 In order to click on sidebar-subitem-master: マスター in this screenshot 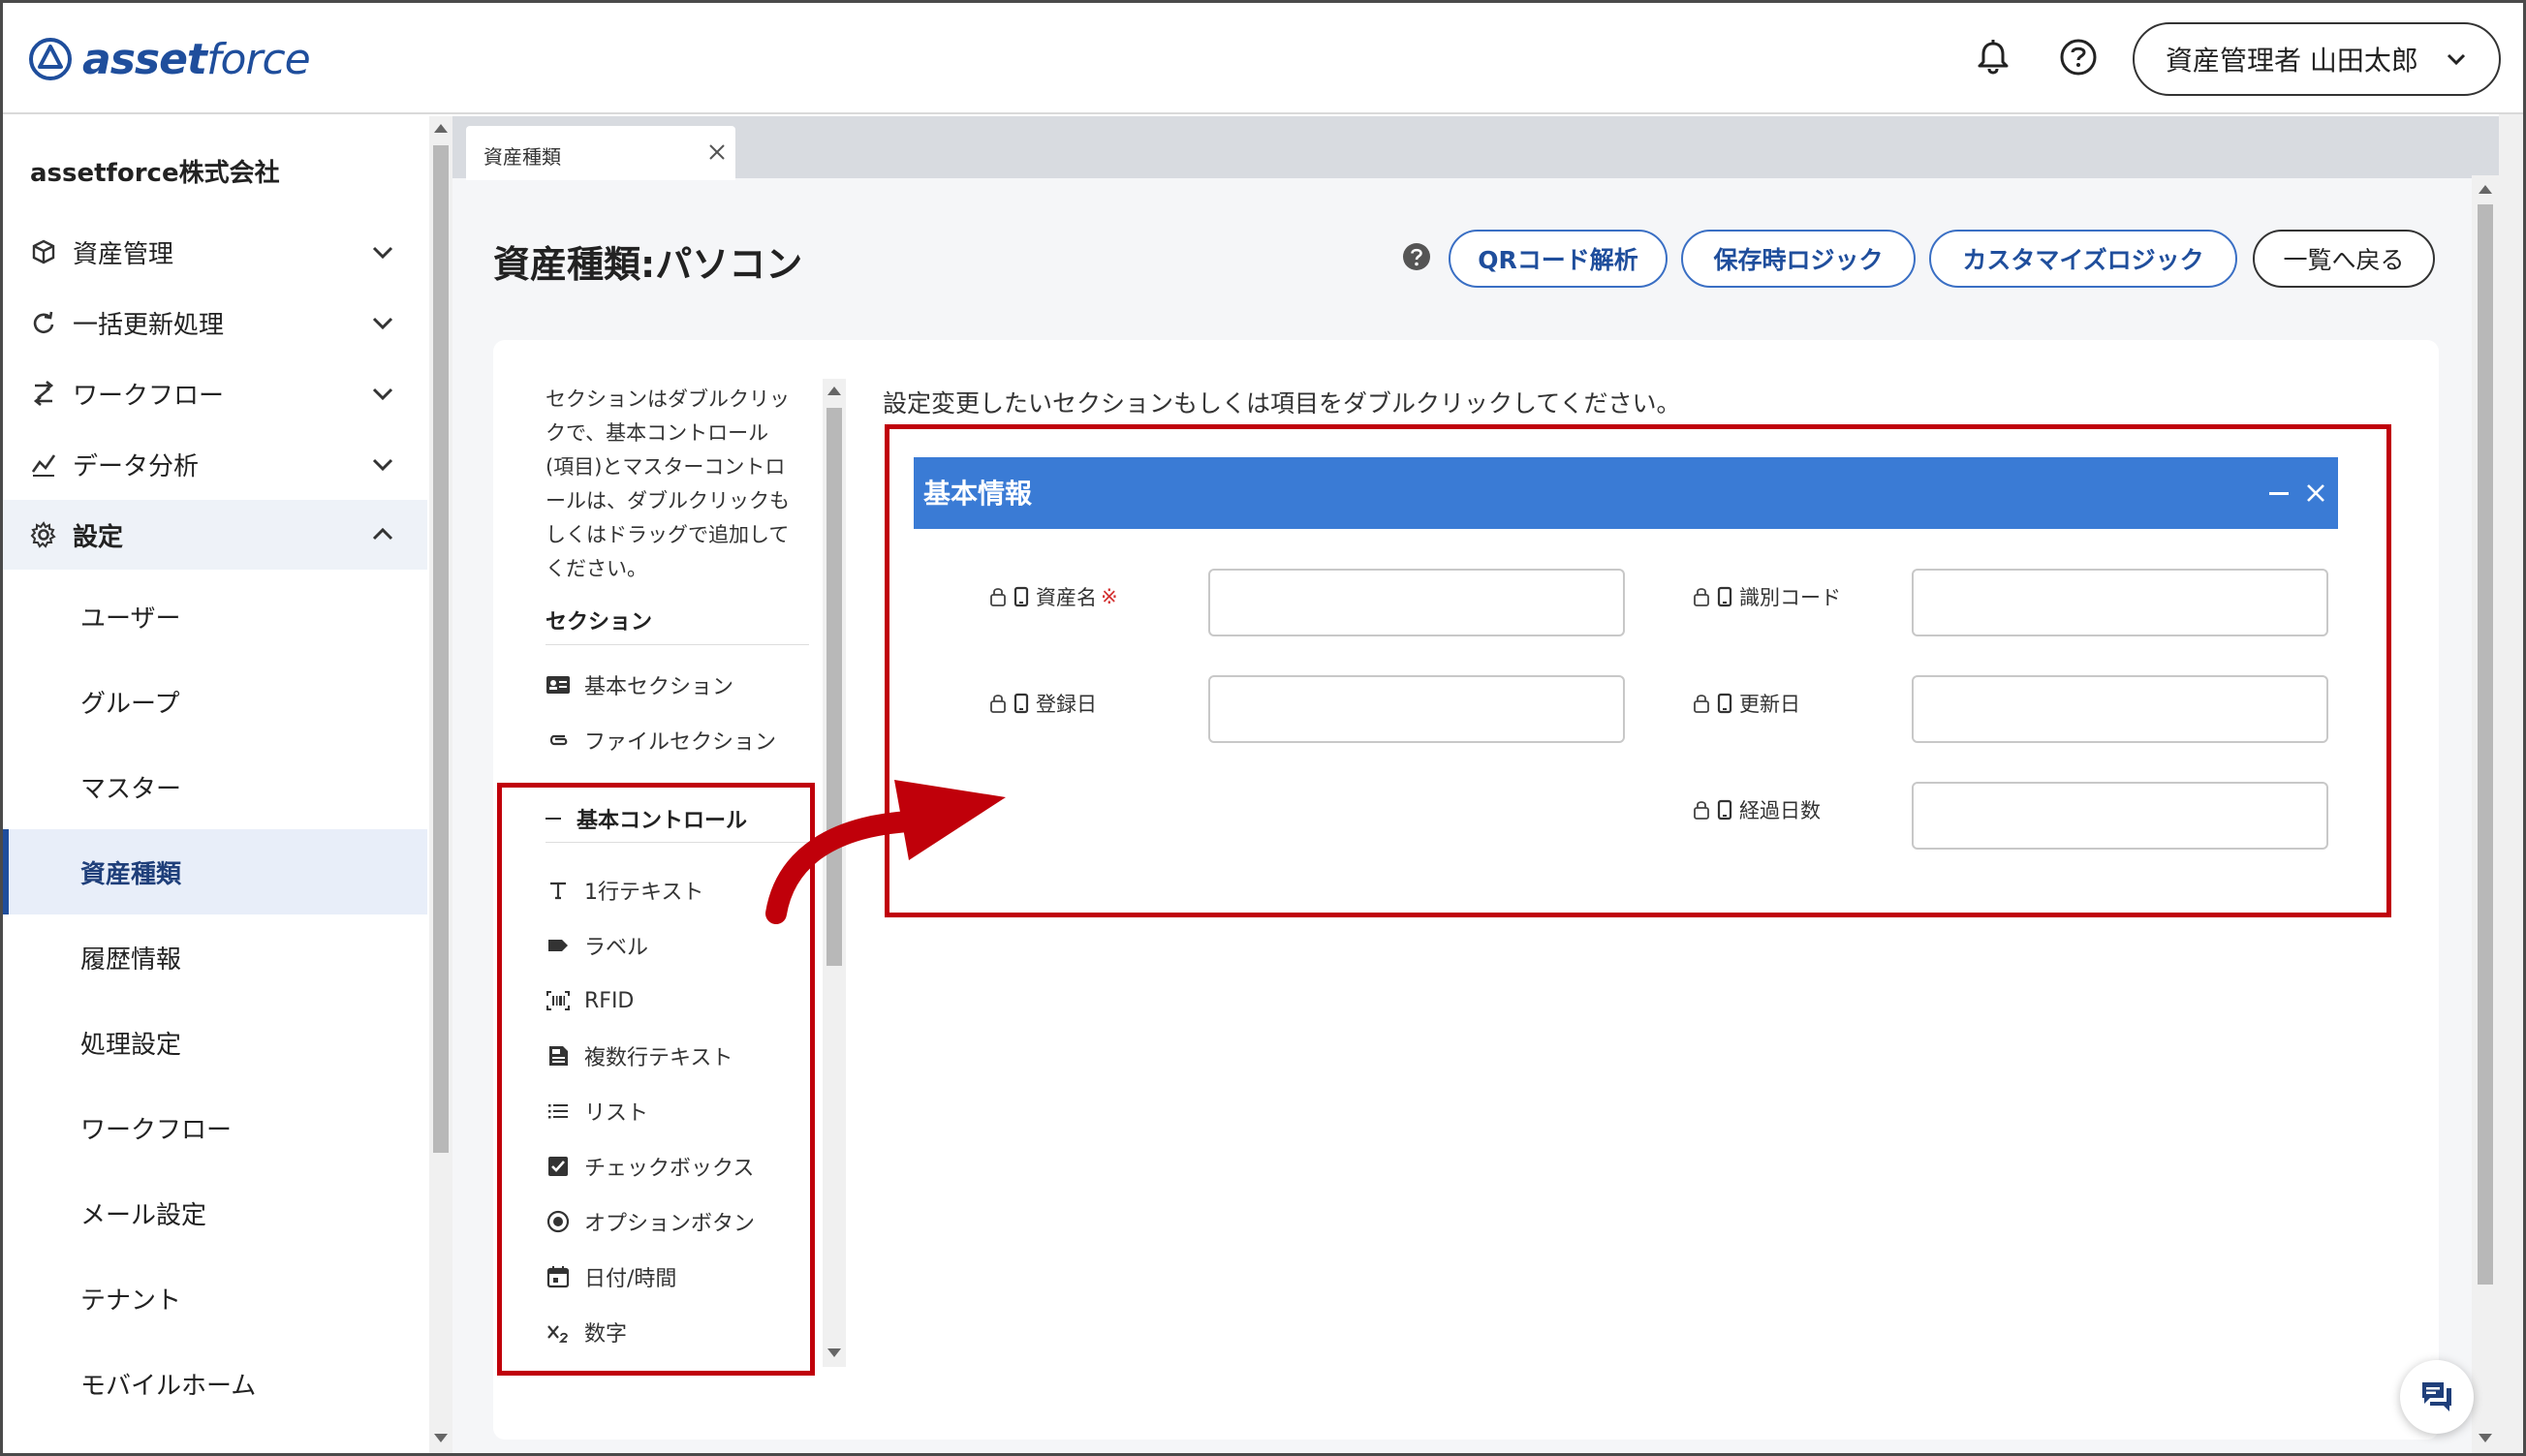, I will do `click(215, 786)`.